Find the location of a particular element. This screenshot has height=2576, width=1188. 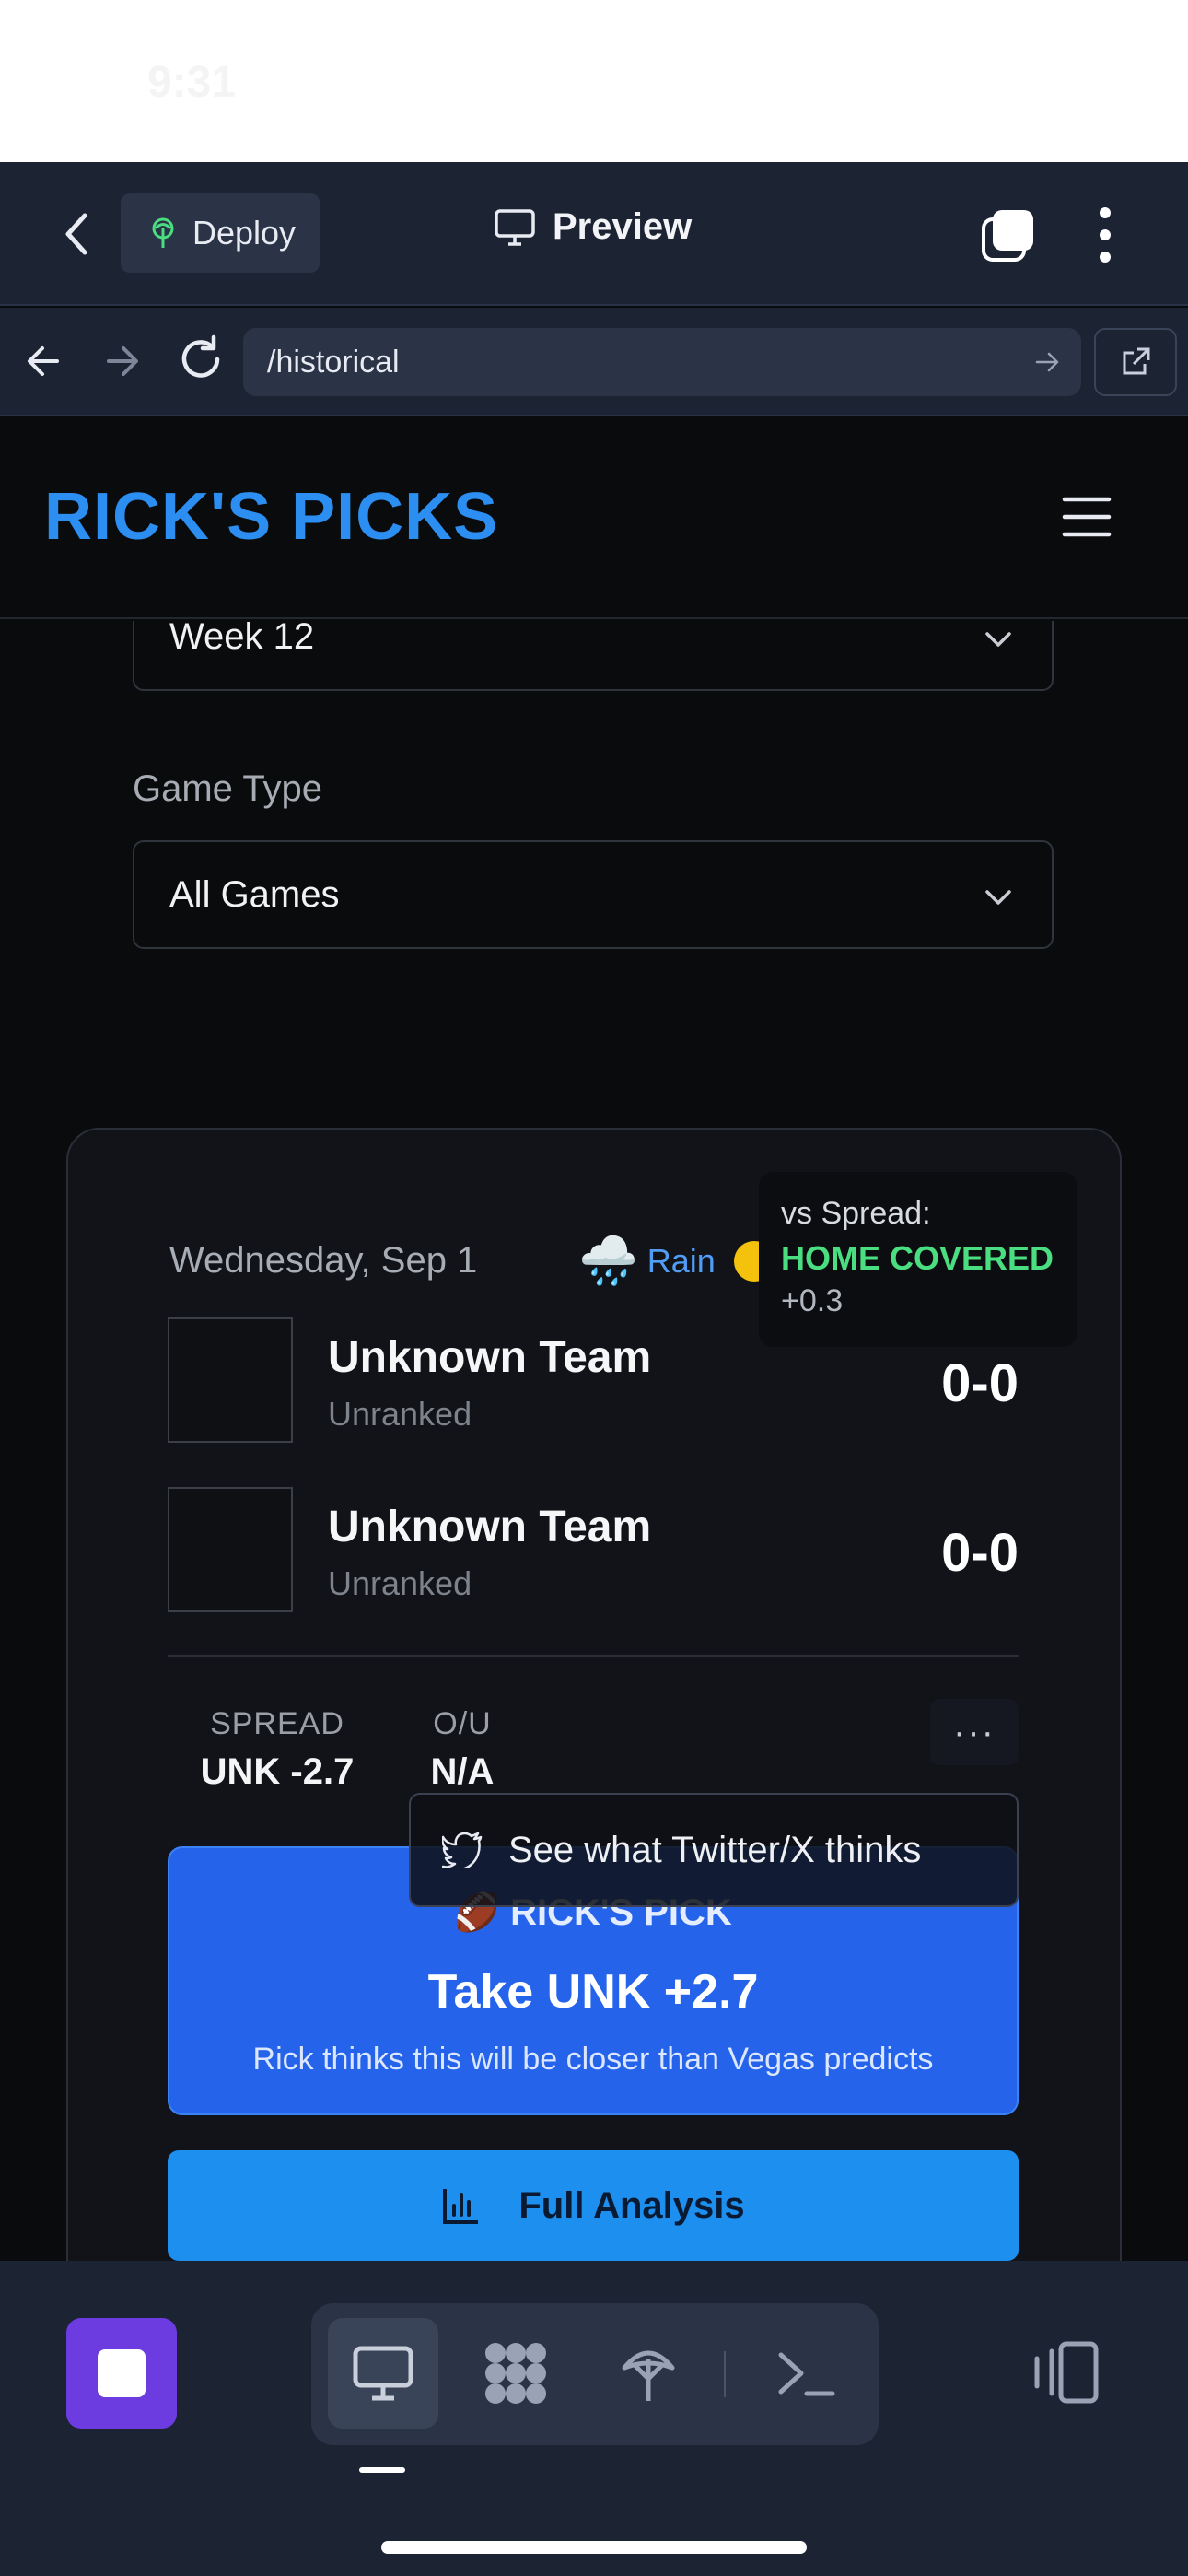

preview-title: Preview is located at coordinates (593, 227).